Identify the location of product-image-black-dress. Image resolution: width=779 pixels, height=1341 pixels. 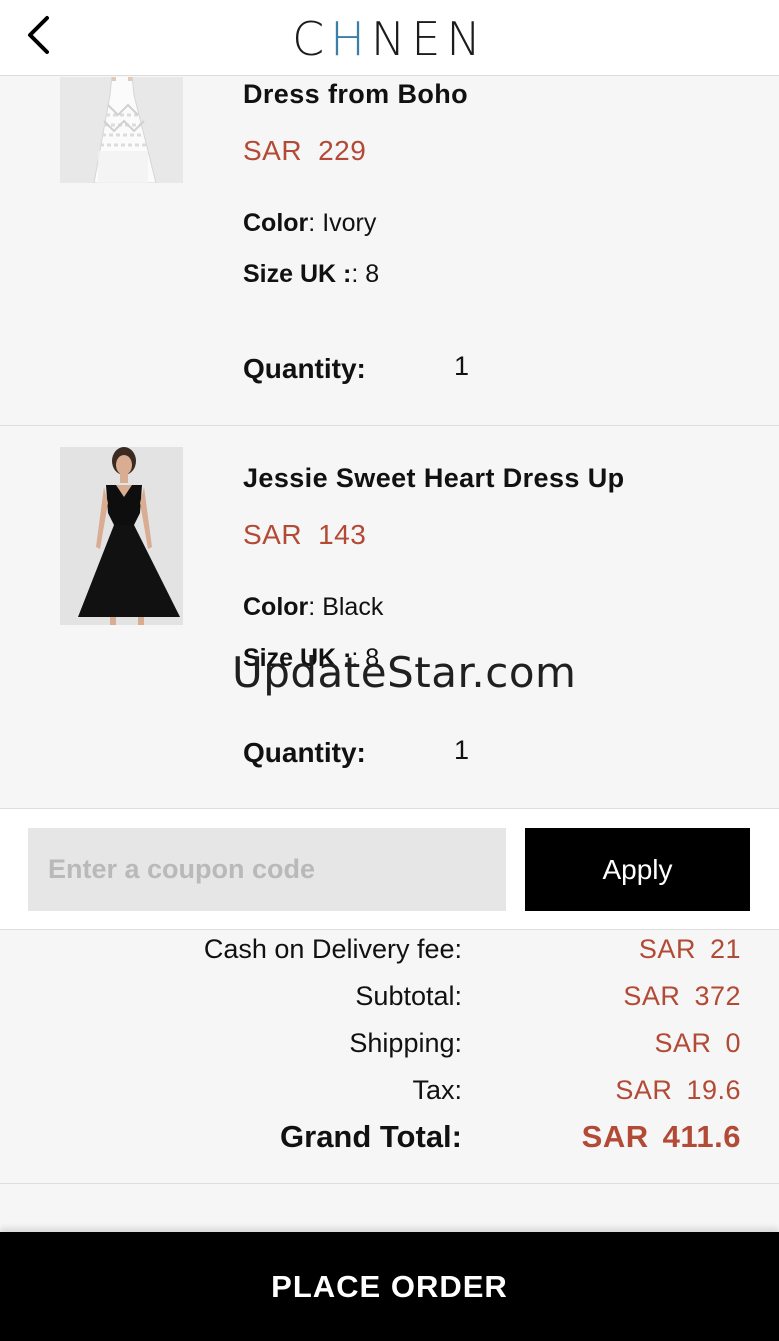
(121, 536).